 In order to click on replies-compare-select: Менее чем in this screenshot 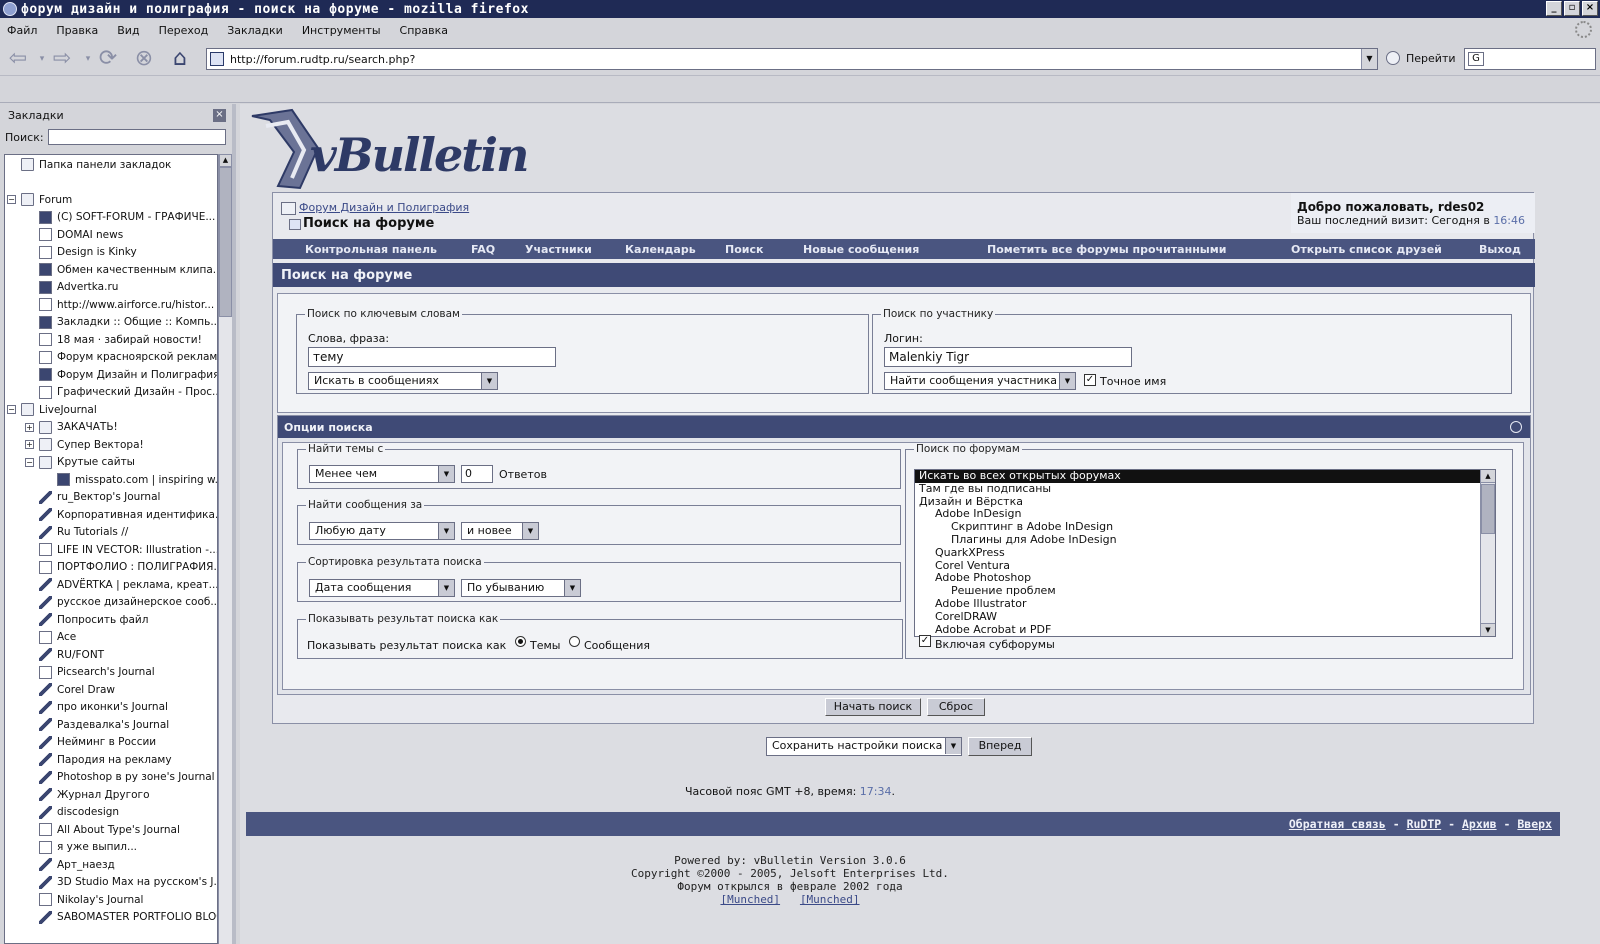, I will do `click(382, 474)`.